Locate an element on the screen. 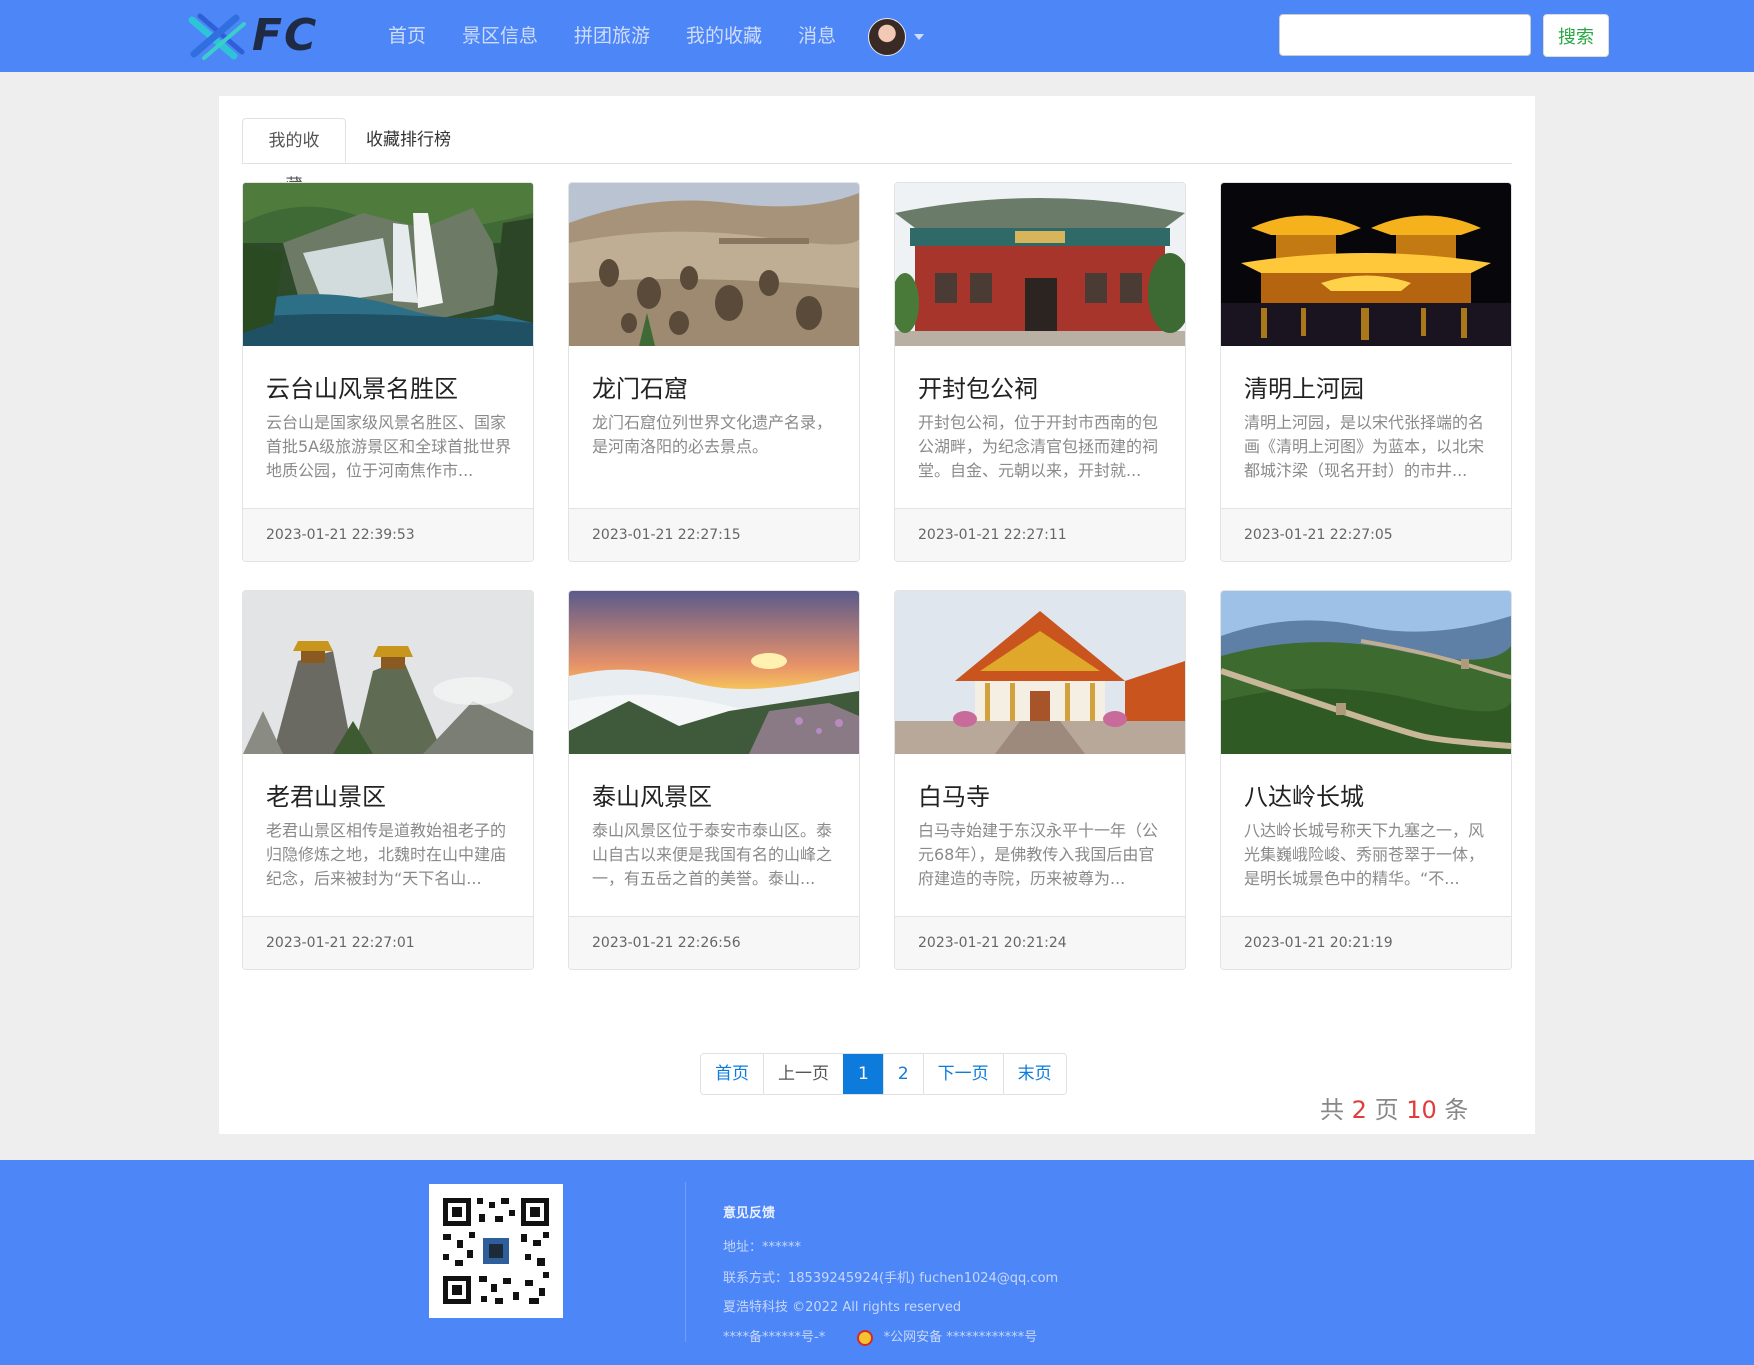 The image size is (1754, 1365). card-footer: 2023-01-21 22:27:15 is located at coordinates (714, 534).